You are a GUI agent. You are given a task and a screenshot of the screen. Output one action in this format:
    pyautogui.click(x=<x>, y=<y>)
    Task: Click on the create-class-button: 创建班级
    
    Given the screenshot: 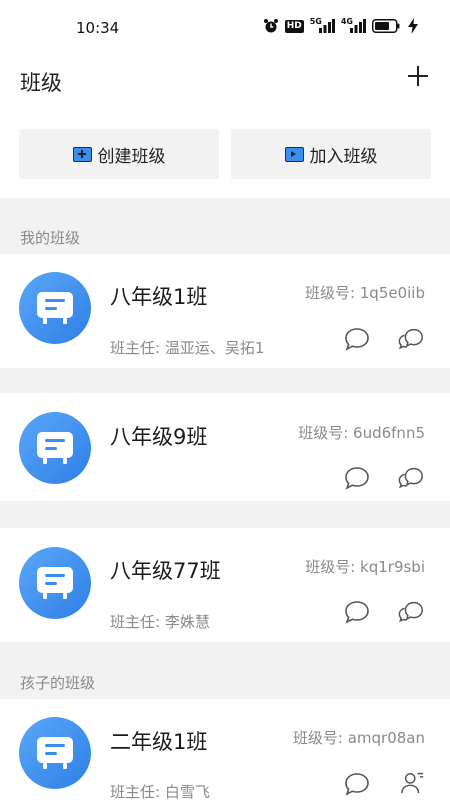 What is the action you would take?
    pyautogui.click(x=119, y=154)
    